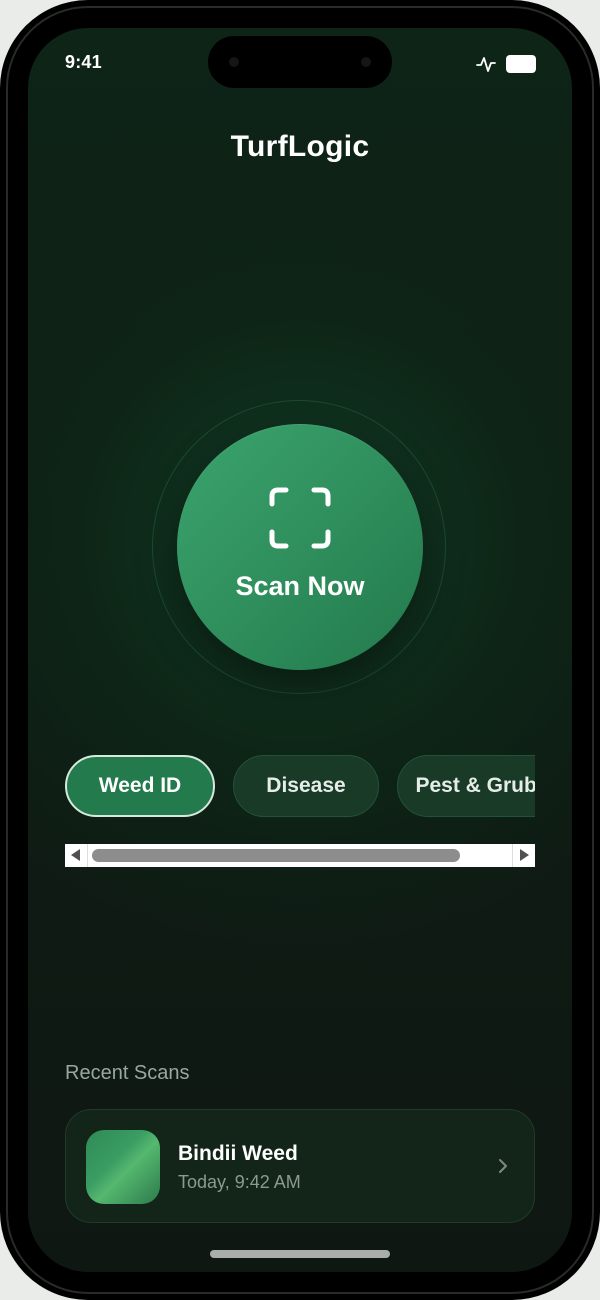 This screenshot has height=1300, width=600. I want to click on app-title: TurfLogic, so click(300, 146).